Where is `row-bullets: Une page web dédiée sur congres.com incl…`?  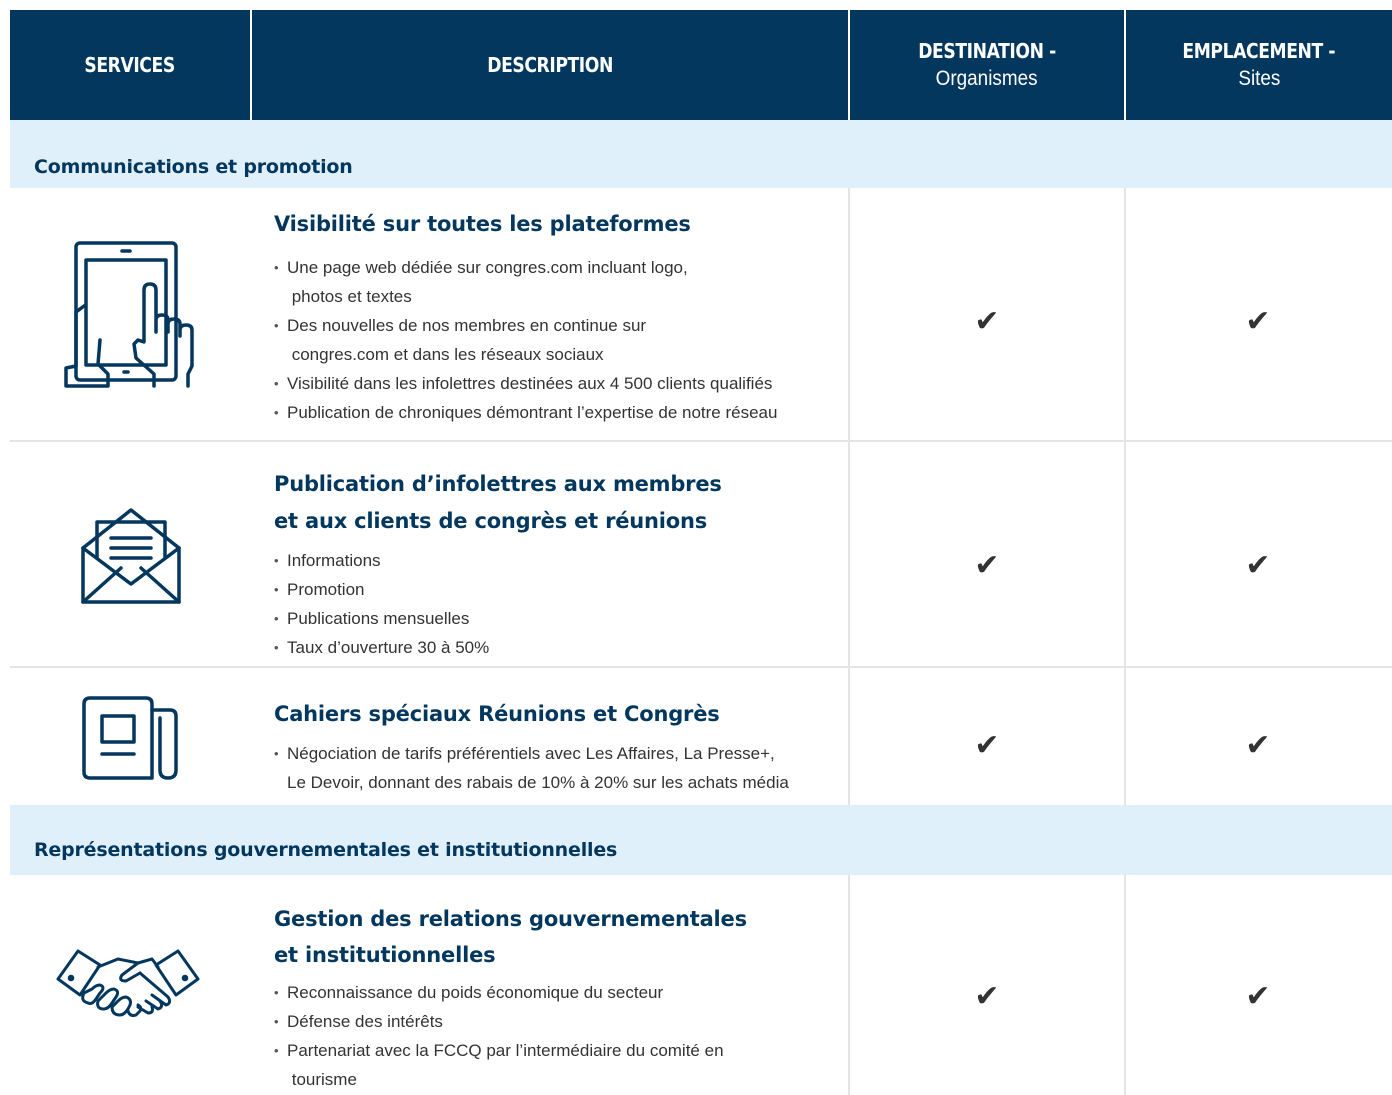
row-bullets: Une page web dédiée sur congres.com incl… is located at coordinates (525, 340).